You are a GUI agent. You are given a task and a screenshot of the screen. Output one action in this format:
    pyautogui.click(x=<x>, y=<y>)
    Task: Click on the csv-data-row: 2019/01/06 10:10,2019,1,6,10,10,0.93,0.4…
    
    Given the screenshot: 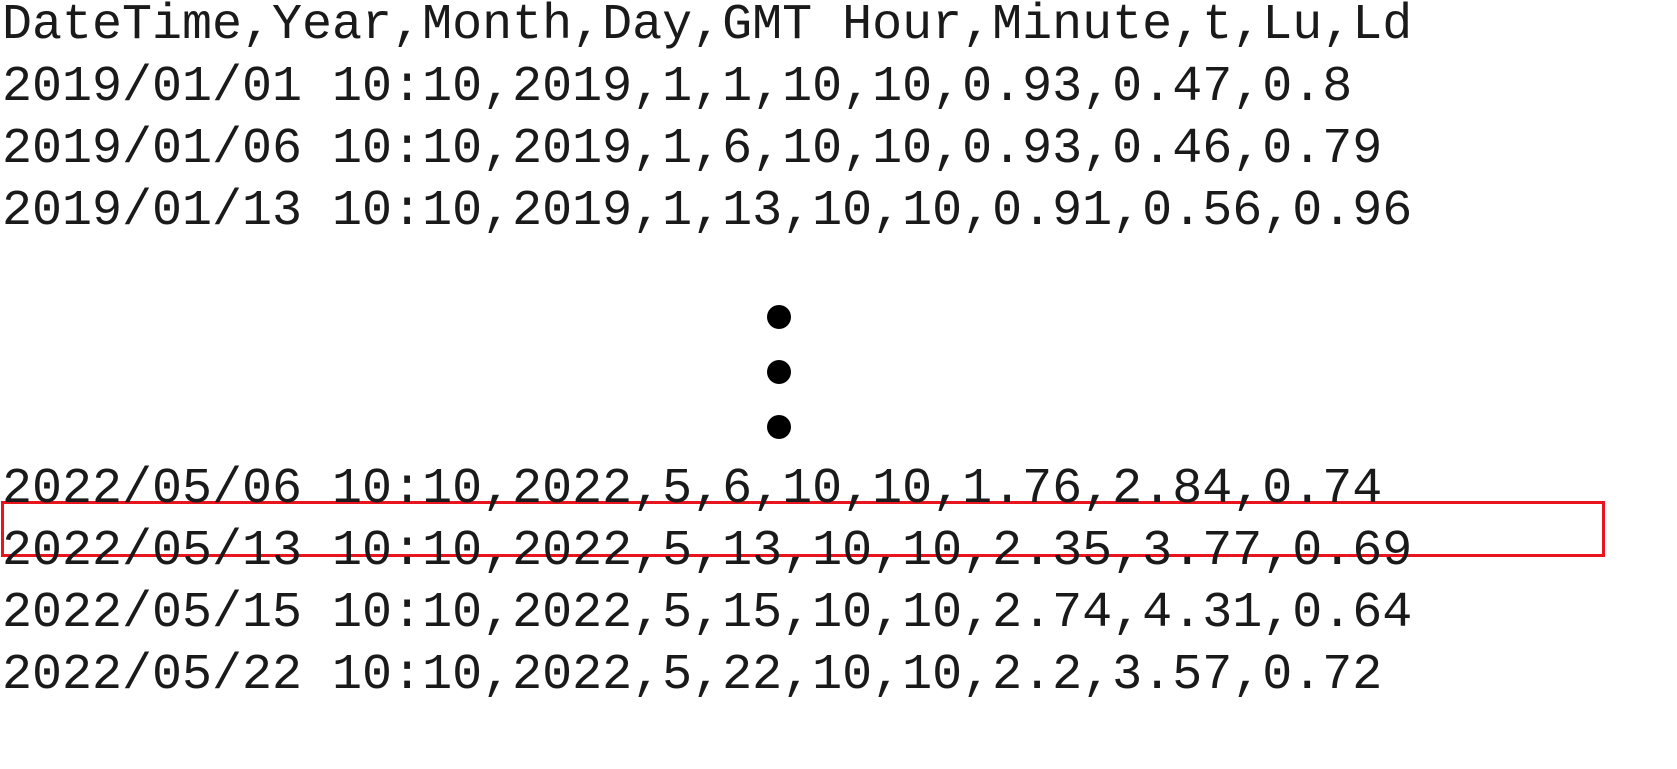 What is the action you would take?
    pyautogui.click(x=692, y=149)
    